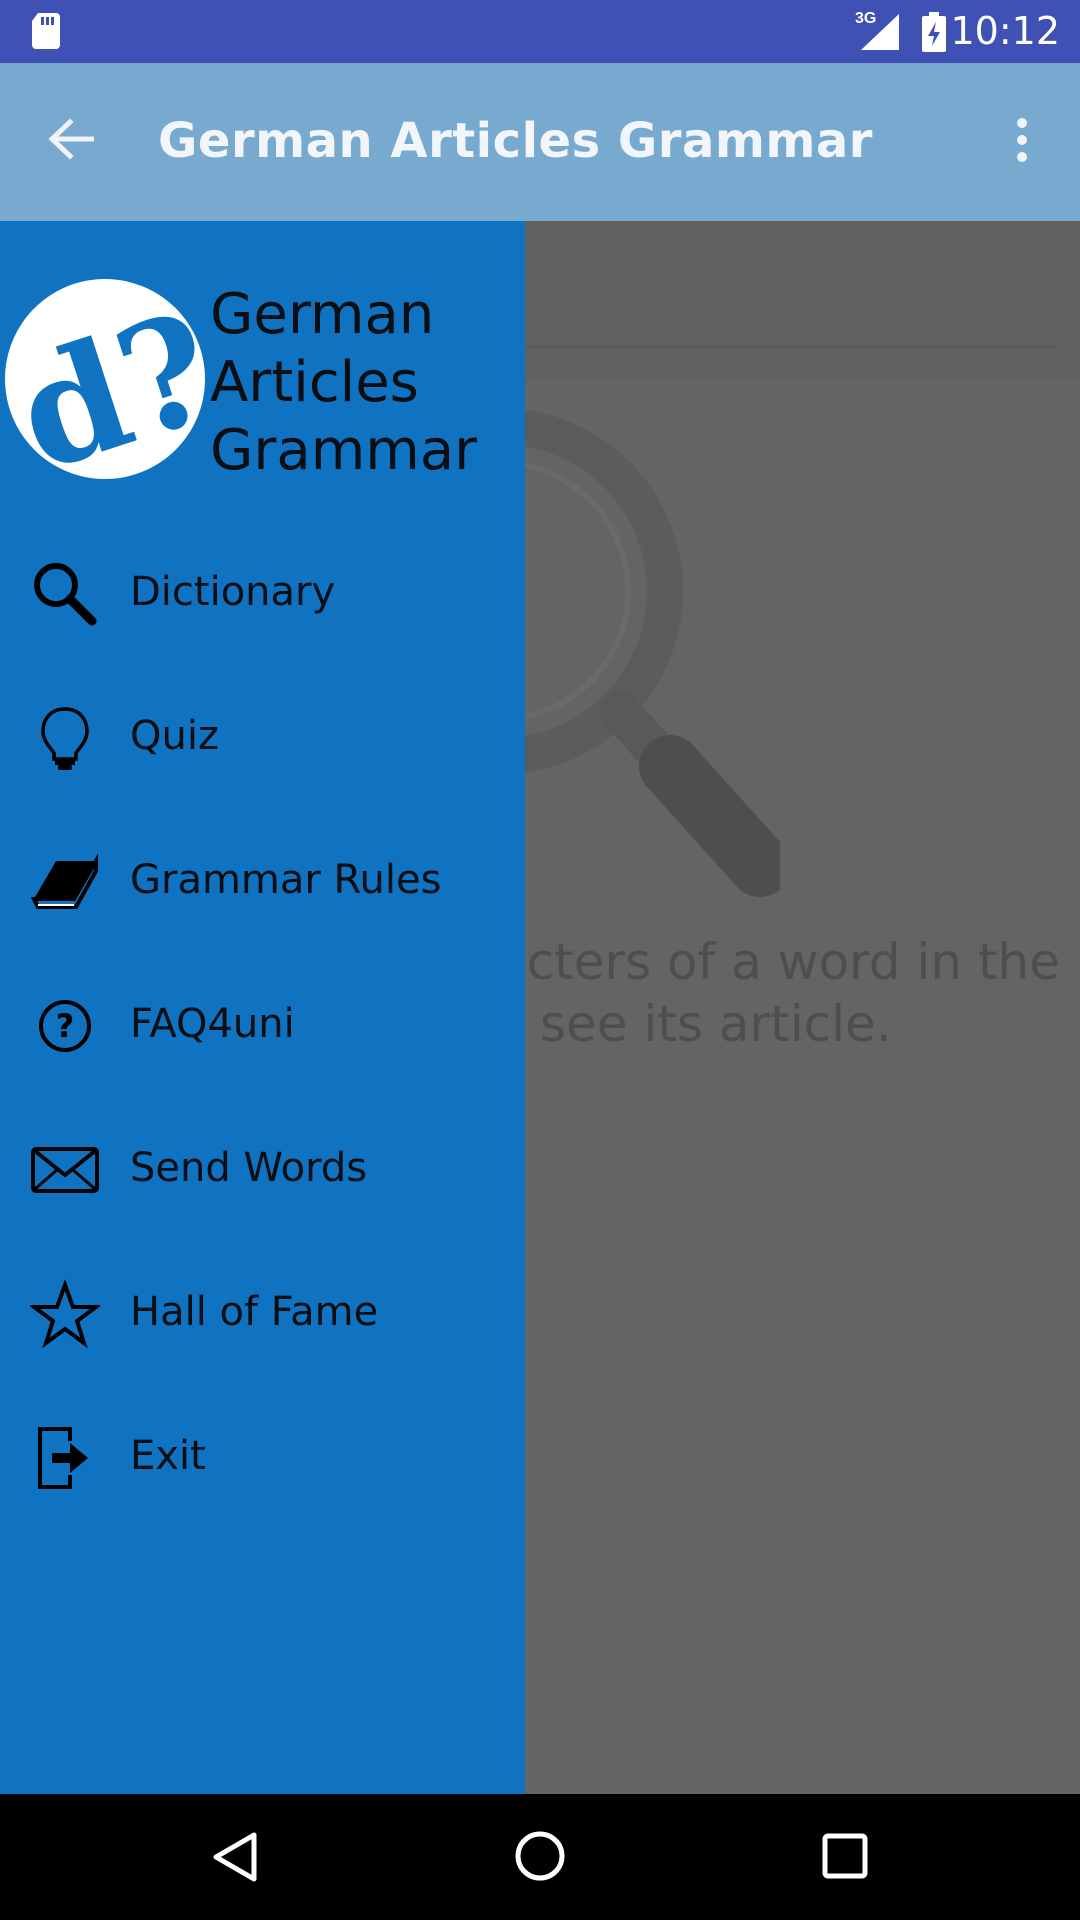 This screenshot has height=1920, width=1080. I want to click on drawer-item-label: Quiz, so click(174, 736).